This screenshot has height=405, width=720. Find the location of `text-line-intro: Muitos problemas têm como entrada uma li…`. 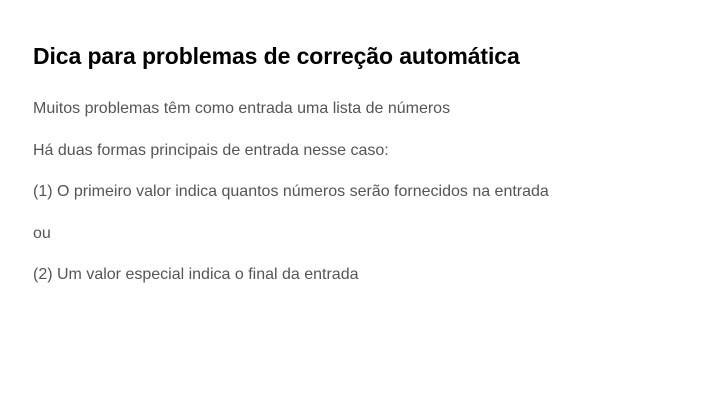

text-line-intro: Muitos problemas têm como entrada uma li… is located at coordinates (242, 108).